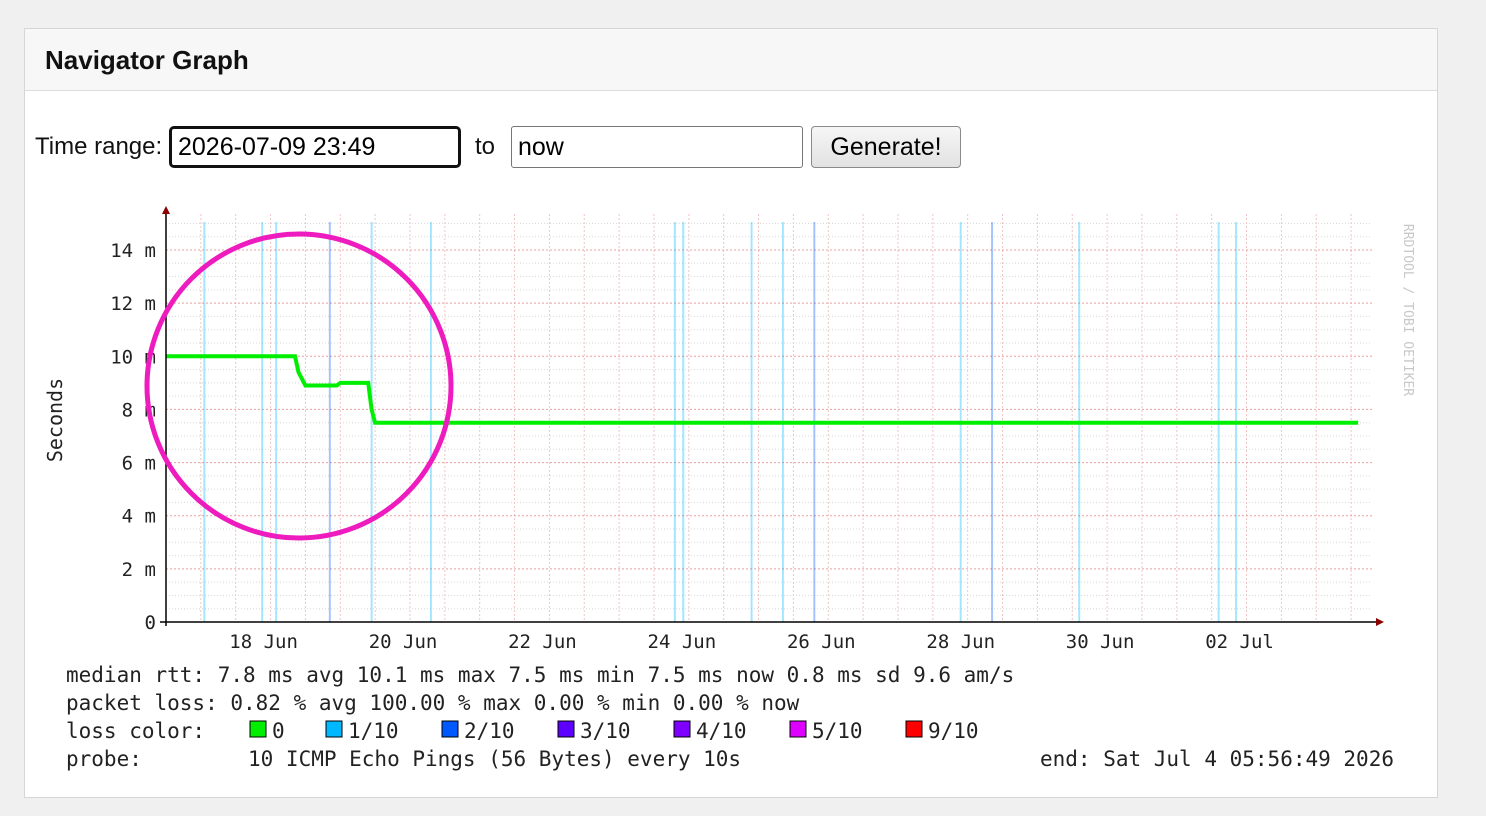 Image resolution: width=1486 pixels, height=816 pixels. I want to click on median-rtt-line, so click(762, 389).